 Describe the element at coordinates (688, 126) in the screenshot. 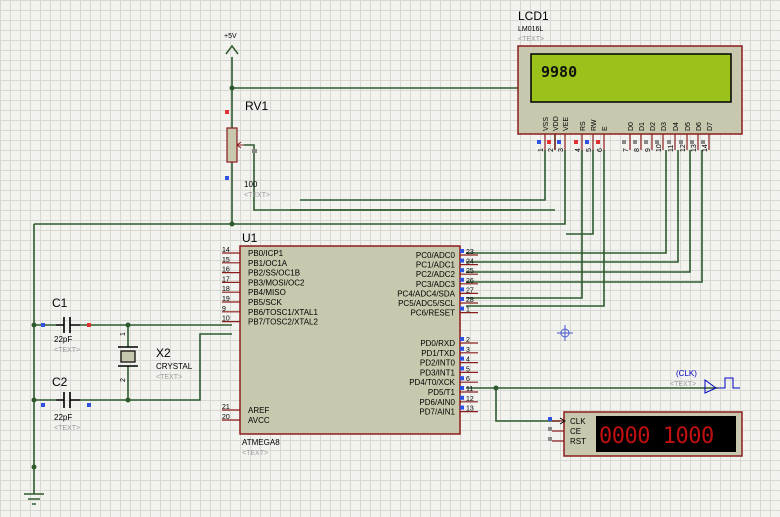

I see `lcd-pin-label: D5` at that location.